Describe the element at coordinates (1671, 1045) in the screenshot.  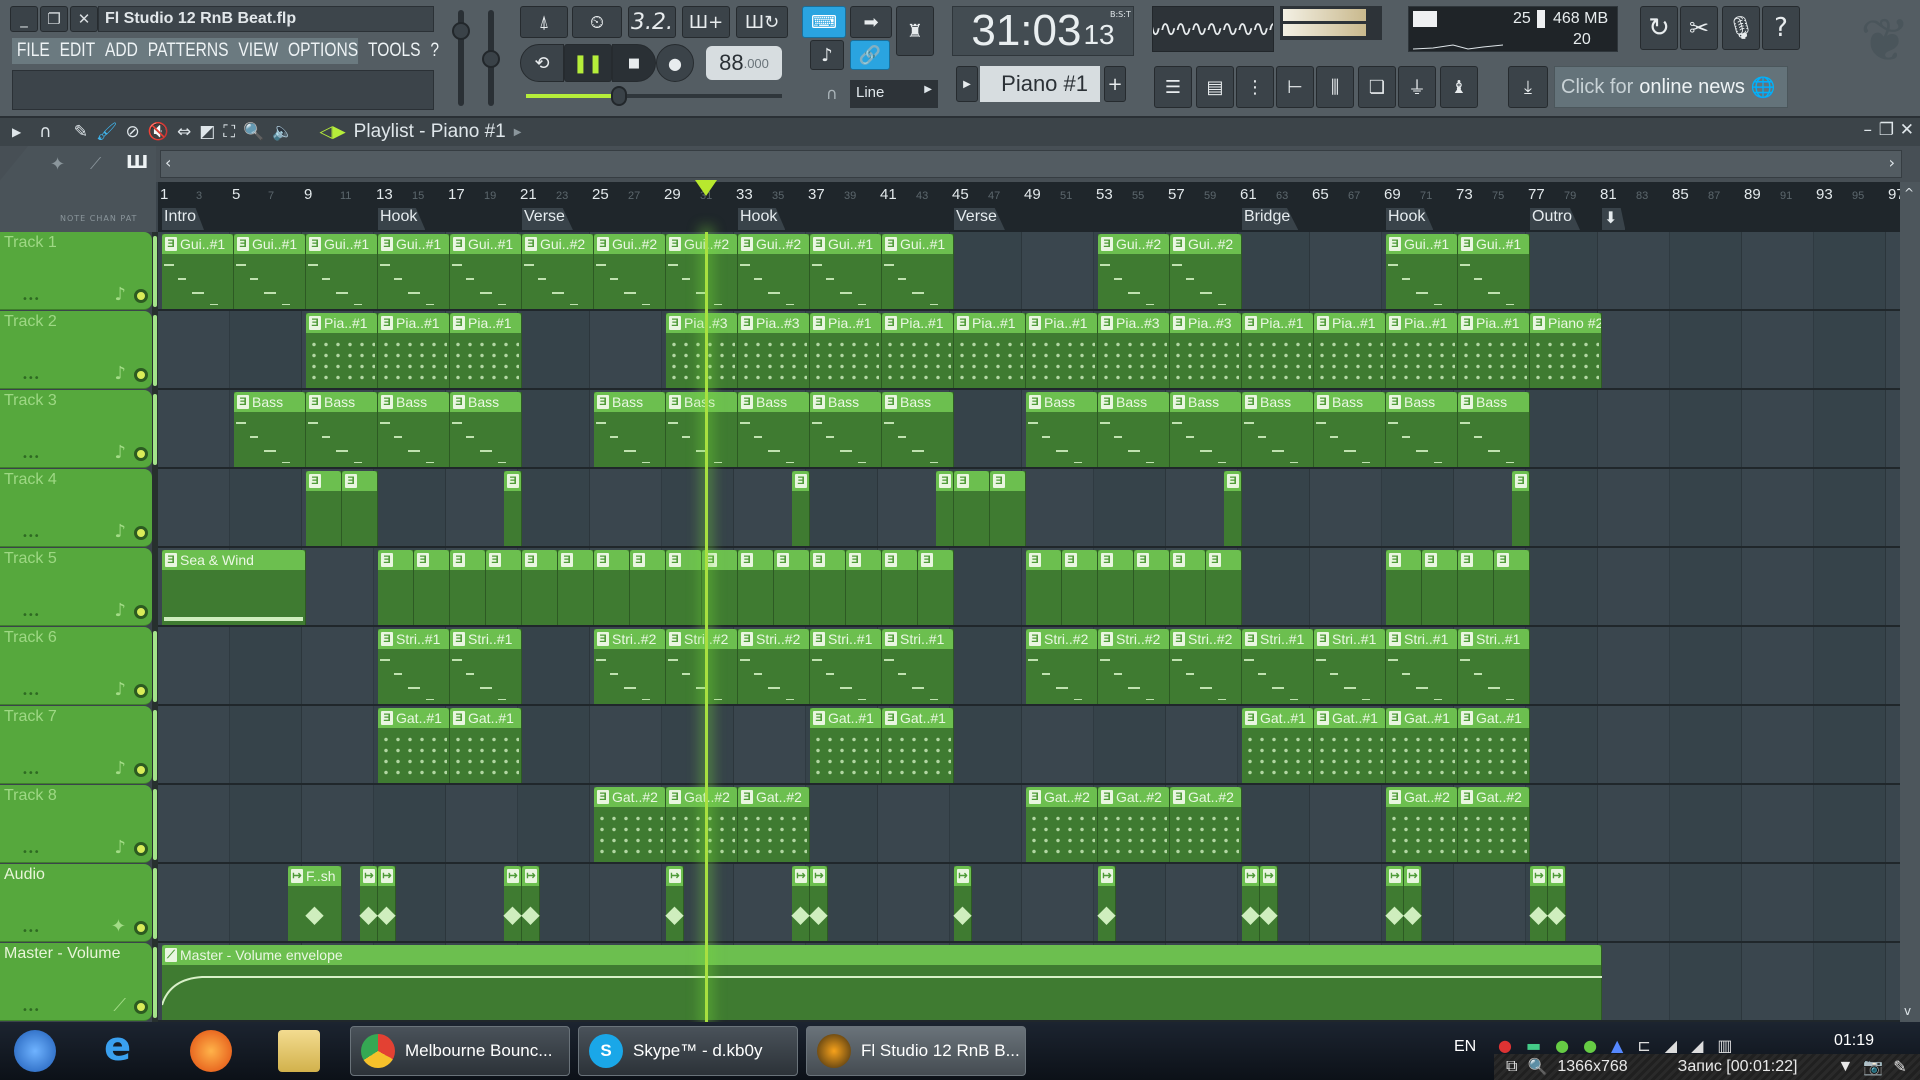
I see `tray-signal-icon: ◢` at that location.